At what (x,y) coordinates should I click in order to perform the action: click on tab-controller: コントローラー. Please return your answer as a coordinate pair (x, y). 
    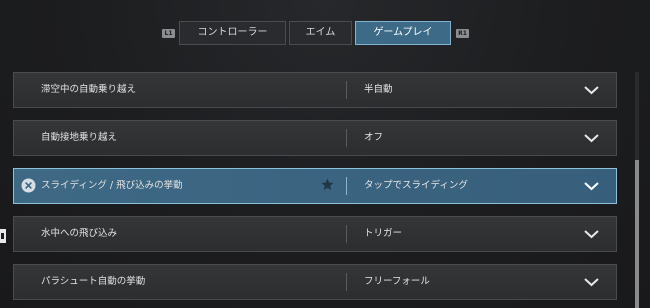
    Looking at the image, I should click on (232, 33).